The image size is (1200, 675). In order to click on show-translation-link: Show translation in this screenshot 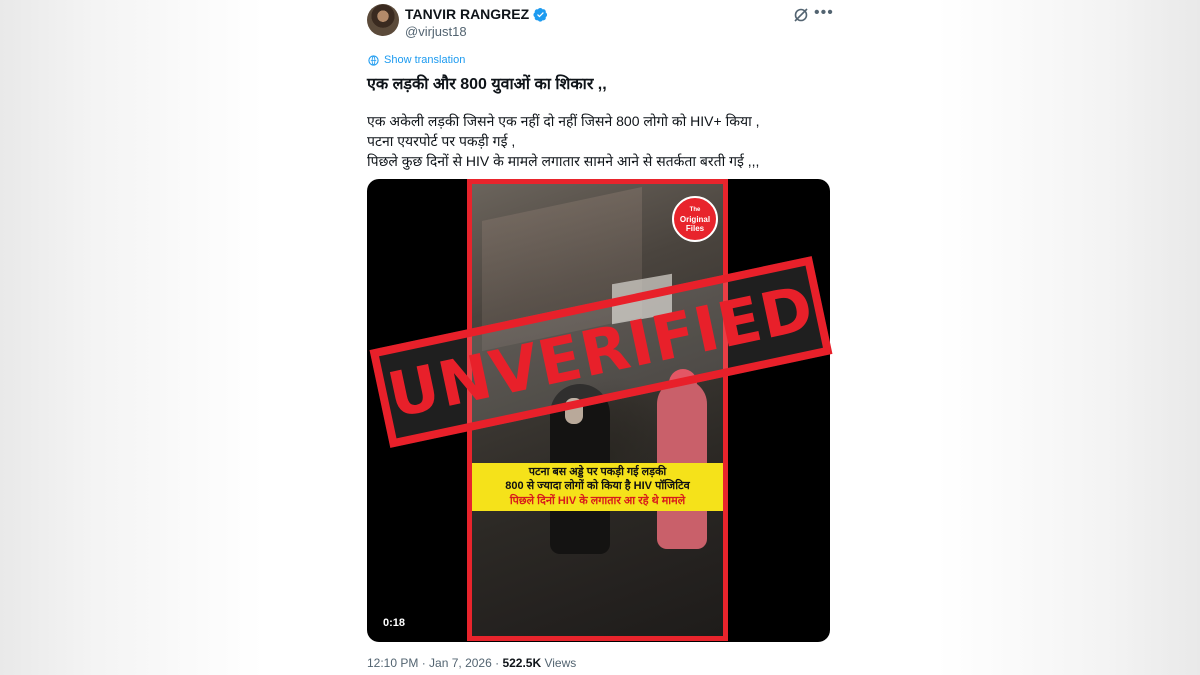, I will do `click(416, 60)`.